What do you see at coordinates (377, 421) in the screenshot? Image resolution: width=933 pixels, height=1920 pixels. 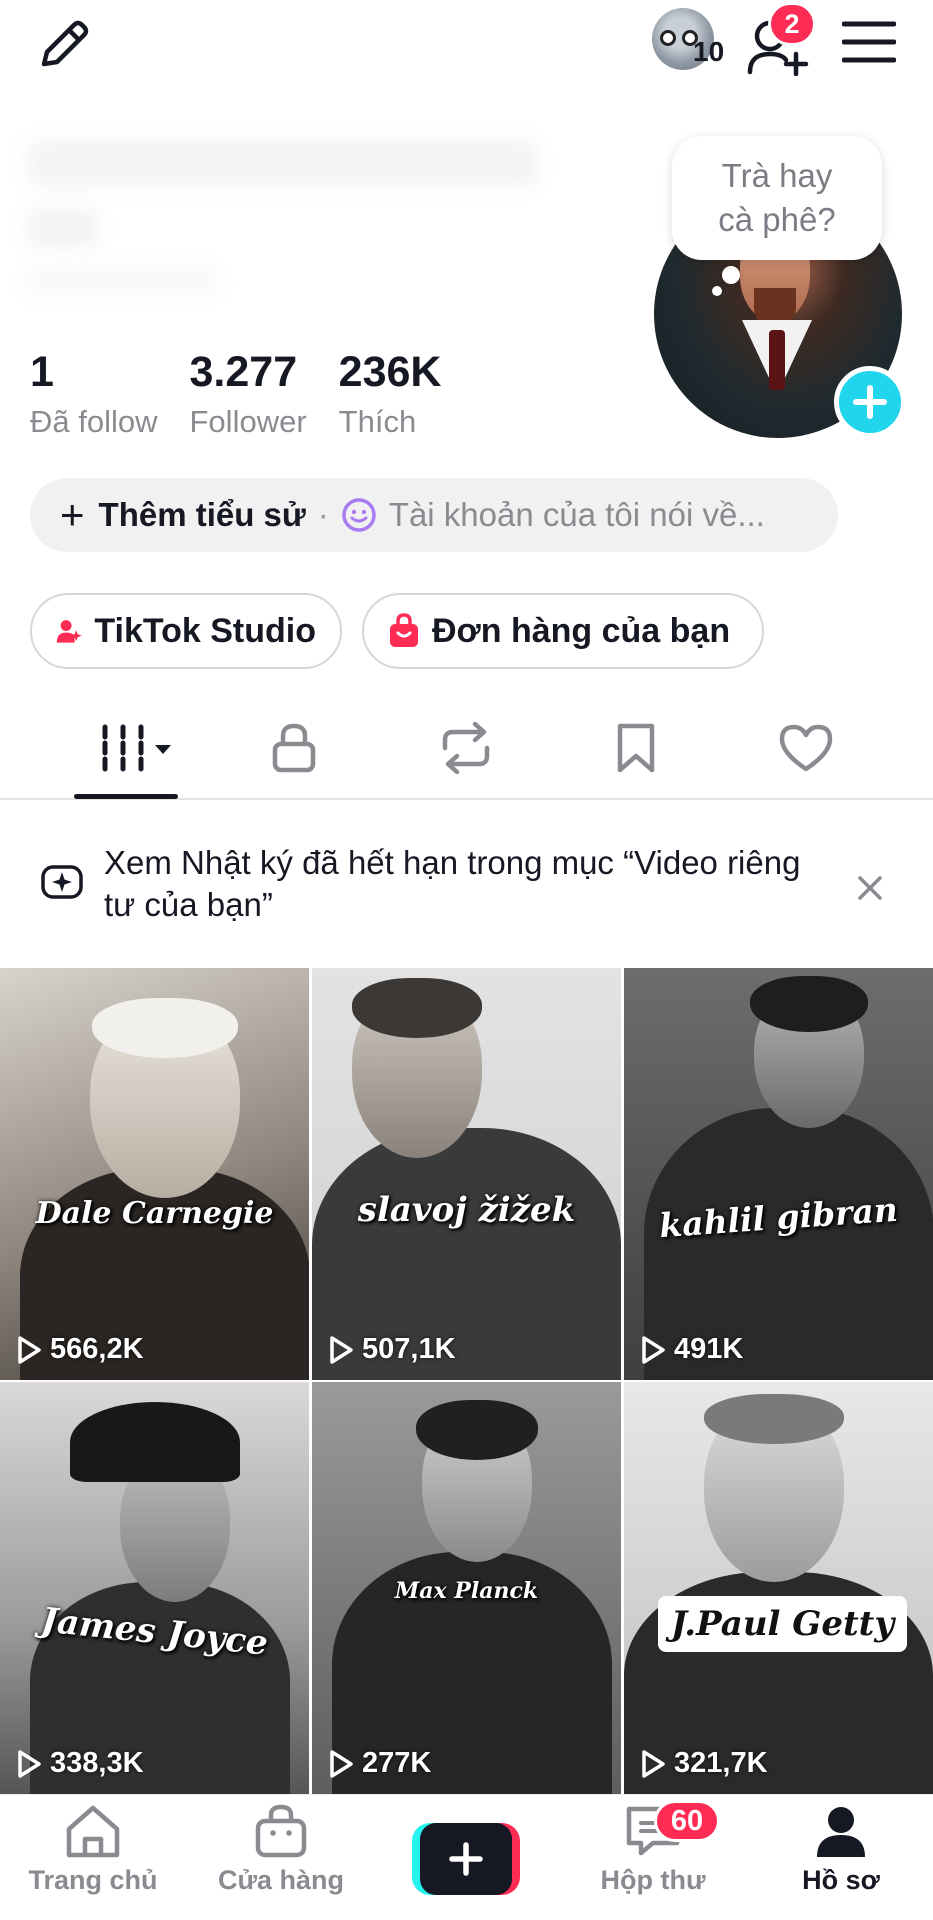 I see `stat-likes-label: Thích` at bounding box center [377, 421].